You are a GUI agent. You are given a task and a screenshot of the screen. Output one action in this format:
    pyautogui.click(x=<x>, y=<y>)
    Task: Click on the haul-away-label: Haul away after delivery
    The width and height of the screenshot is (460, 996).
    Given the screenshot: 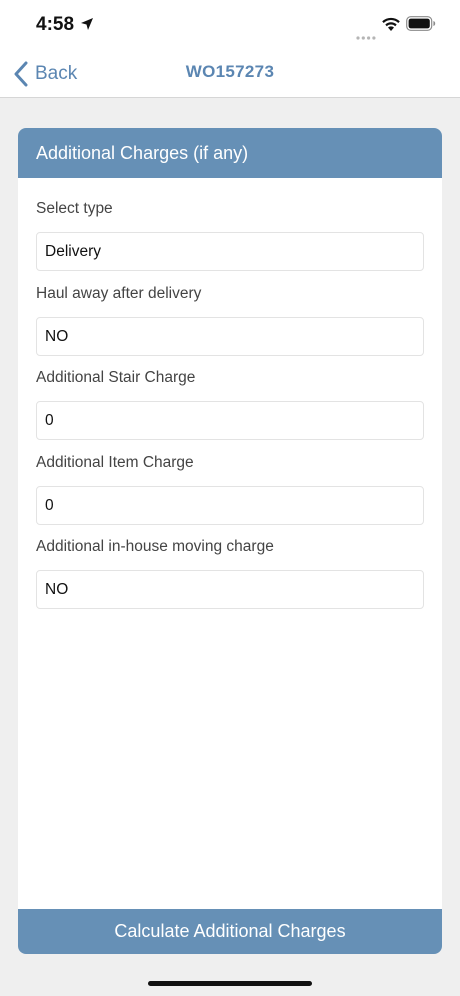 What is the action you would take?
    pyautogui.click(x=119, y=293)
    